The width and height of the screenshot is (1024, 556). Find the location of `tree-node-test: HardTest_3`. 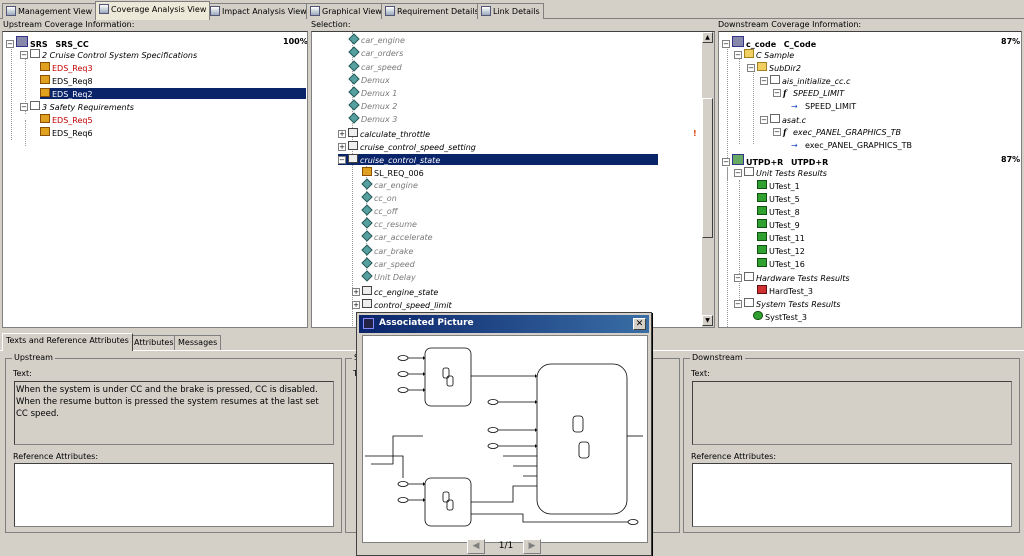

tree-node-test: HardTest_3 is located at coordinates (785, 290).